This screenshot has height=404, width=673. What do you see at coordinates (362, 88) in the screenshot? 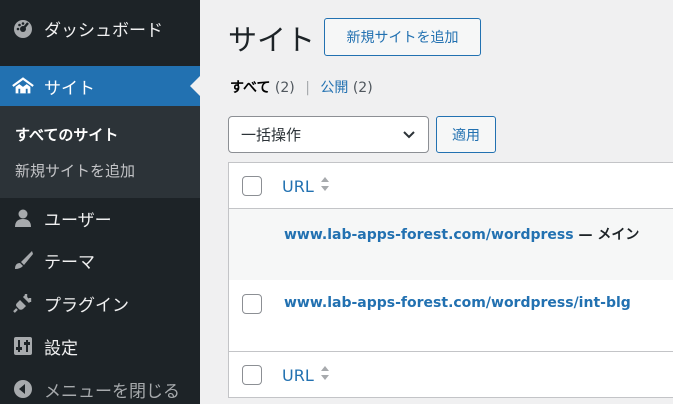
I see `filter-public-count: (2)` at bounding box center [362, 88].